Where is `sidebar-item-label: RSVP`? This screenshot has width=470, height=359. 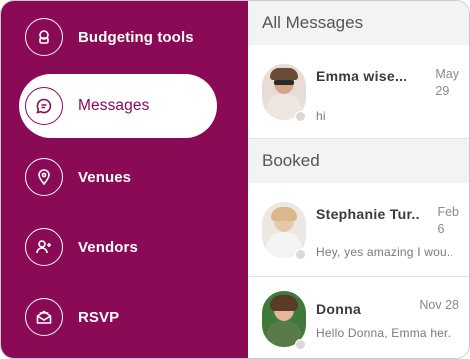 sidebar-item-label: RSVP is located at coordinates (99, 317).